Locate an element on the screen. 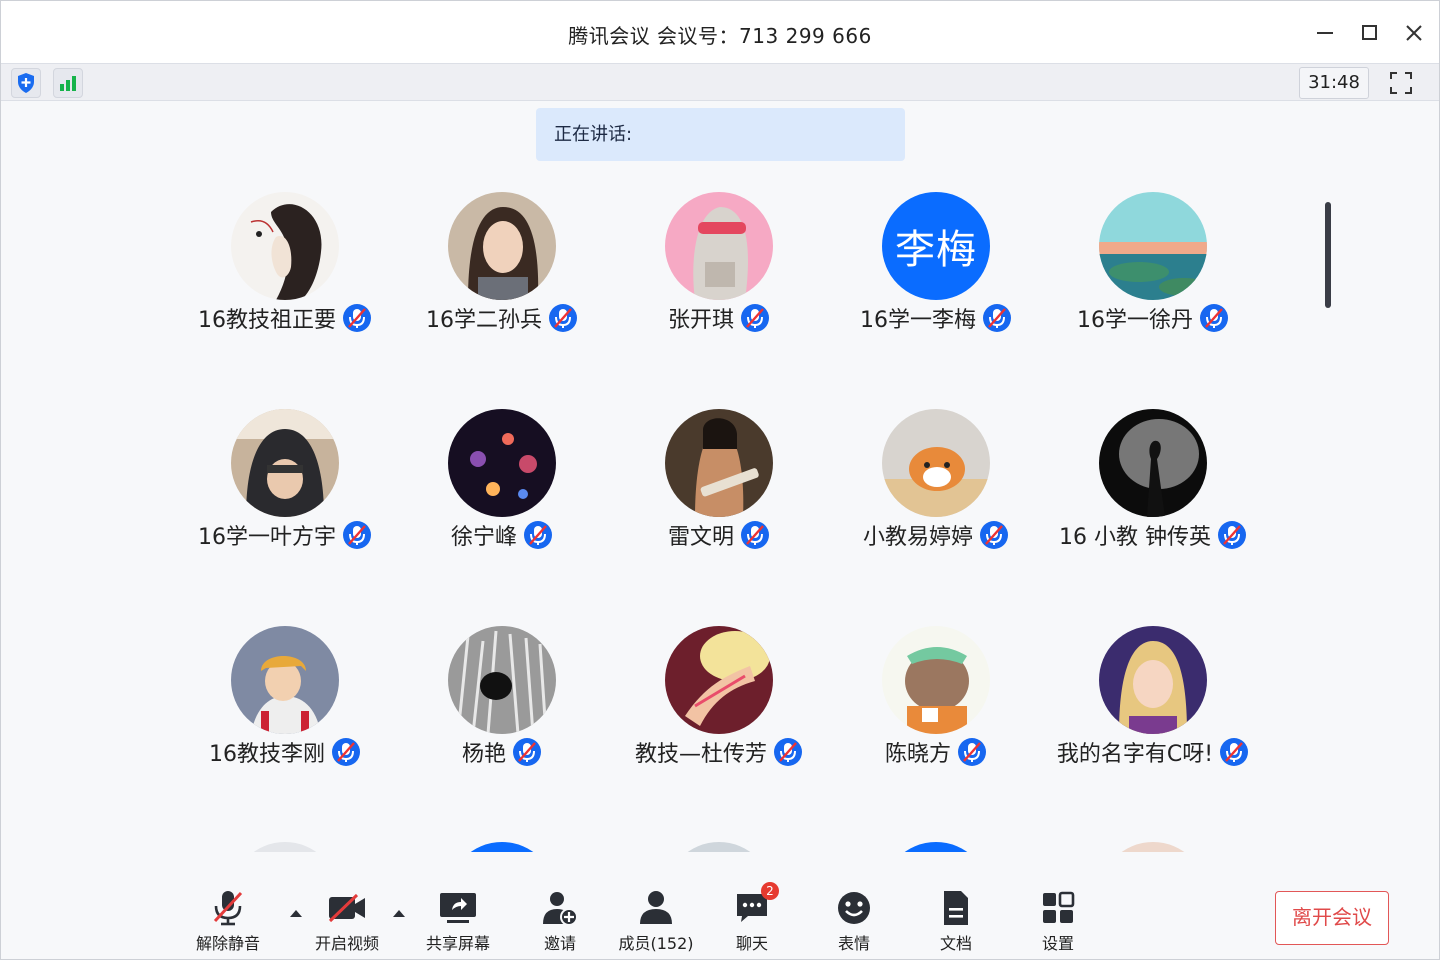  leave-meeting-button: 离开会议 is located at coordinates (1332, 918).